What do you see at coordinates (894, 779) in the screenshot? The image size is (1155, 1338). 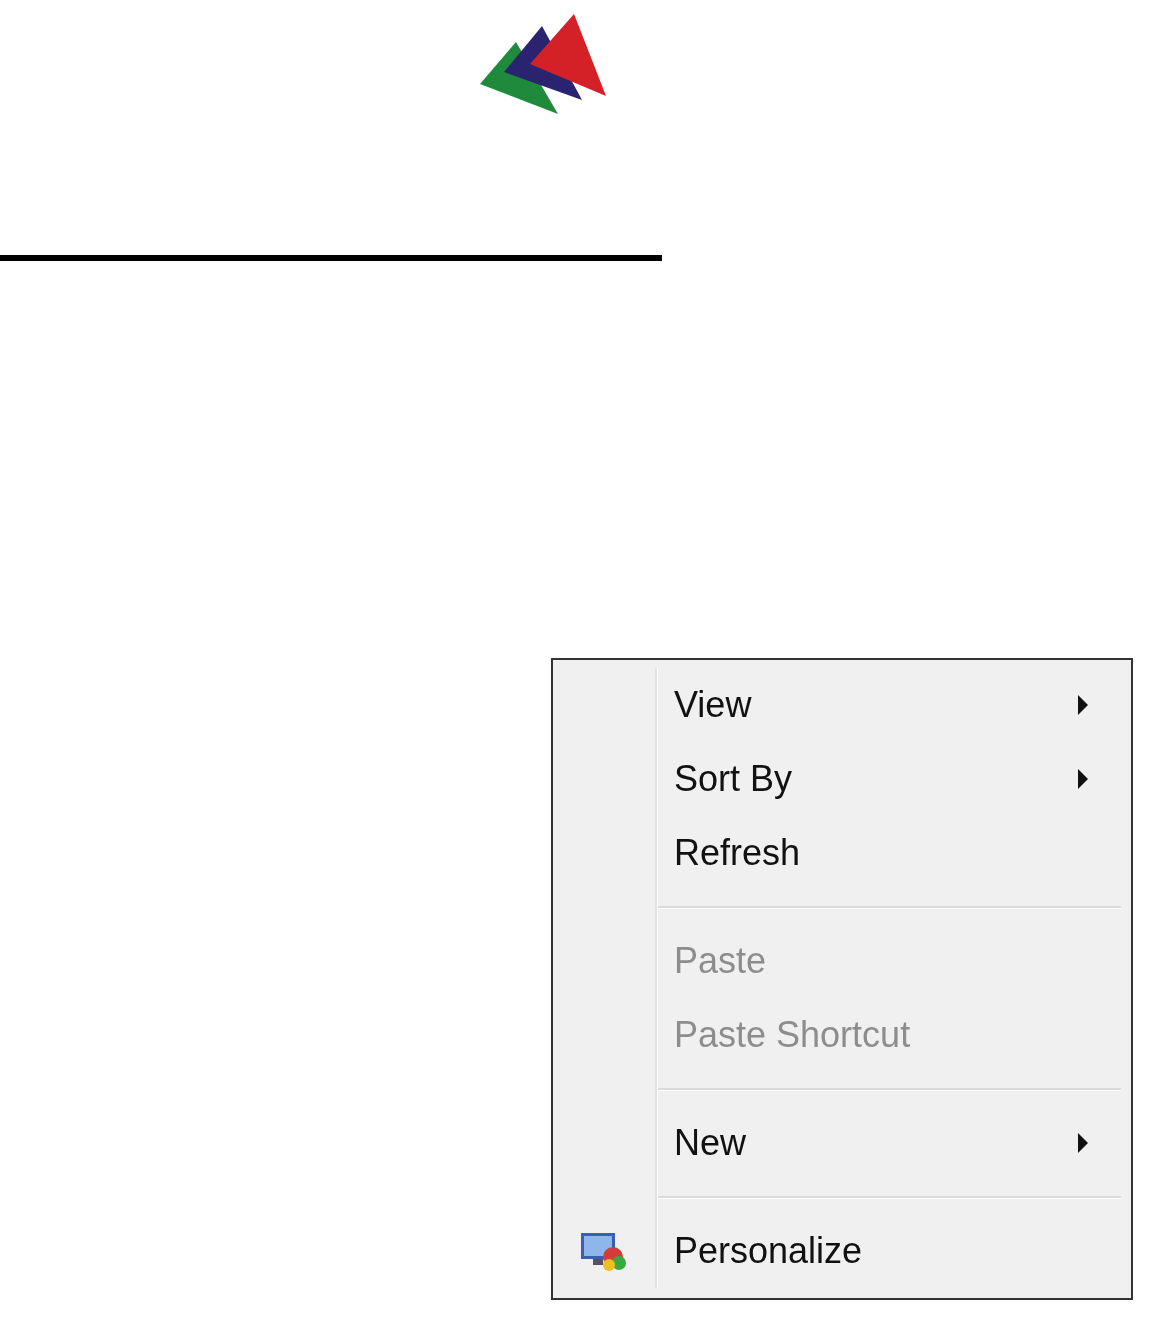 I see `menu-item: Sort By` at bounding box center [894, 779].